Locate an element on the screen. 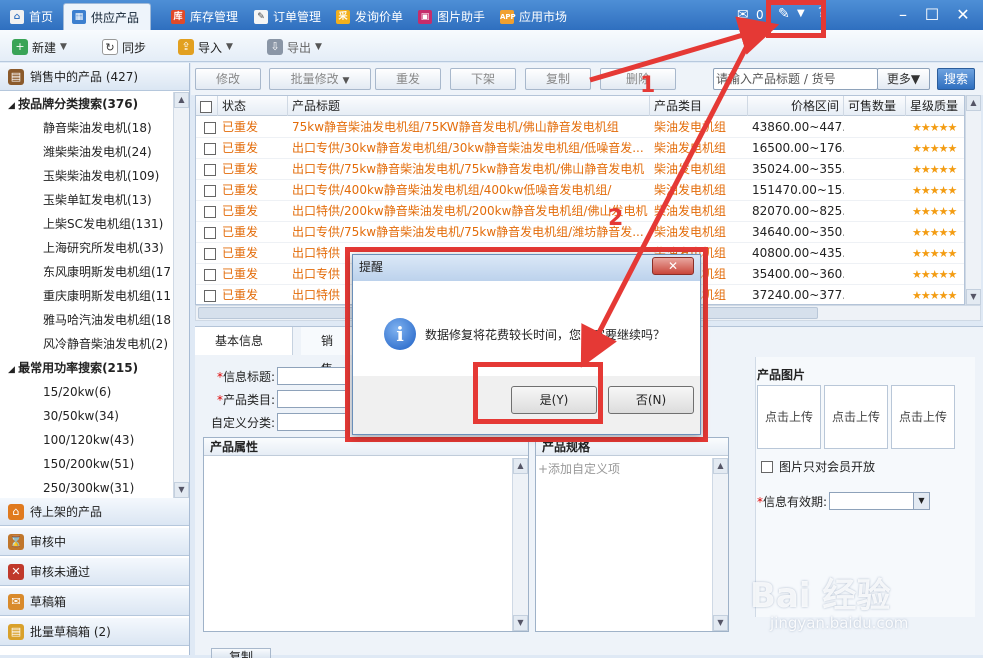 Image resolution: width=983 pixels, height=658 pixels. tree-item: 东风康明斯发电机组(17) is located at coordinates (86, 272).